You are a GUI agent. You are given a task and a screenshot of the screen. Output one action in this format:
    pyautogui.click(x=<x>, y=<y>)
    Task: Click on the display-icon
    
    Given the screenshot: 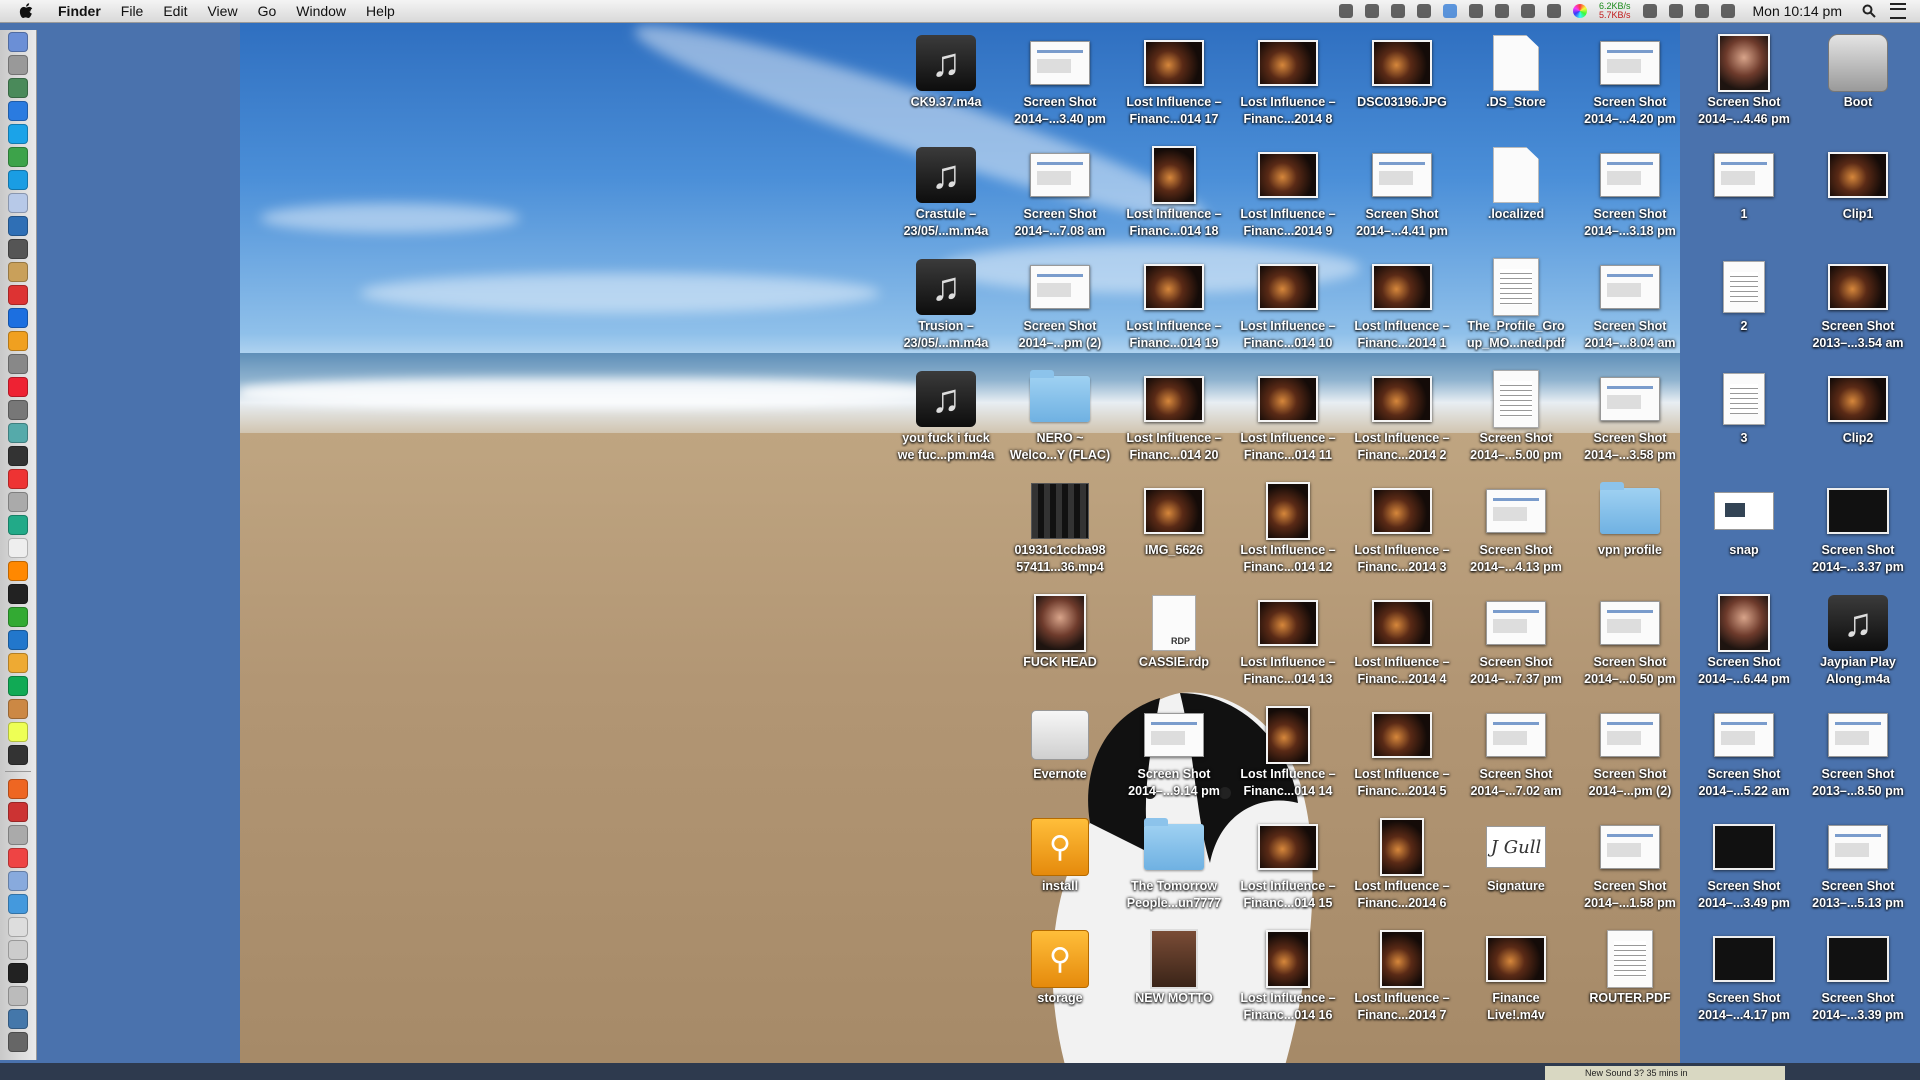 What is the action you would take?
    pyautogui.click(x=1527, y=11)
    